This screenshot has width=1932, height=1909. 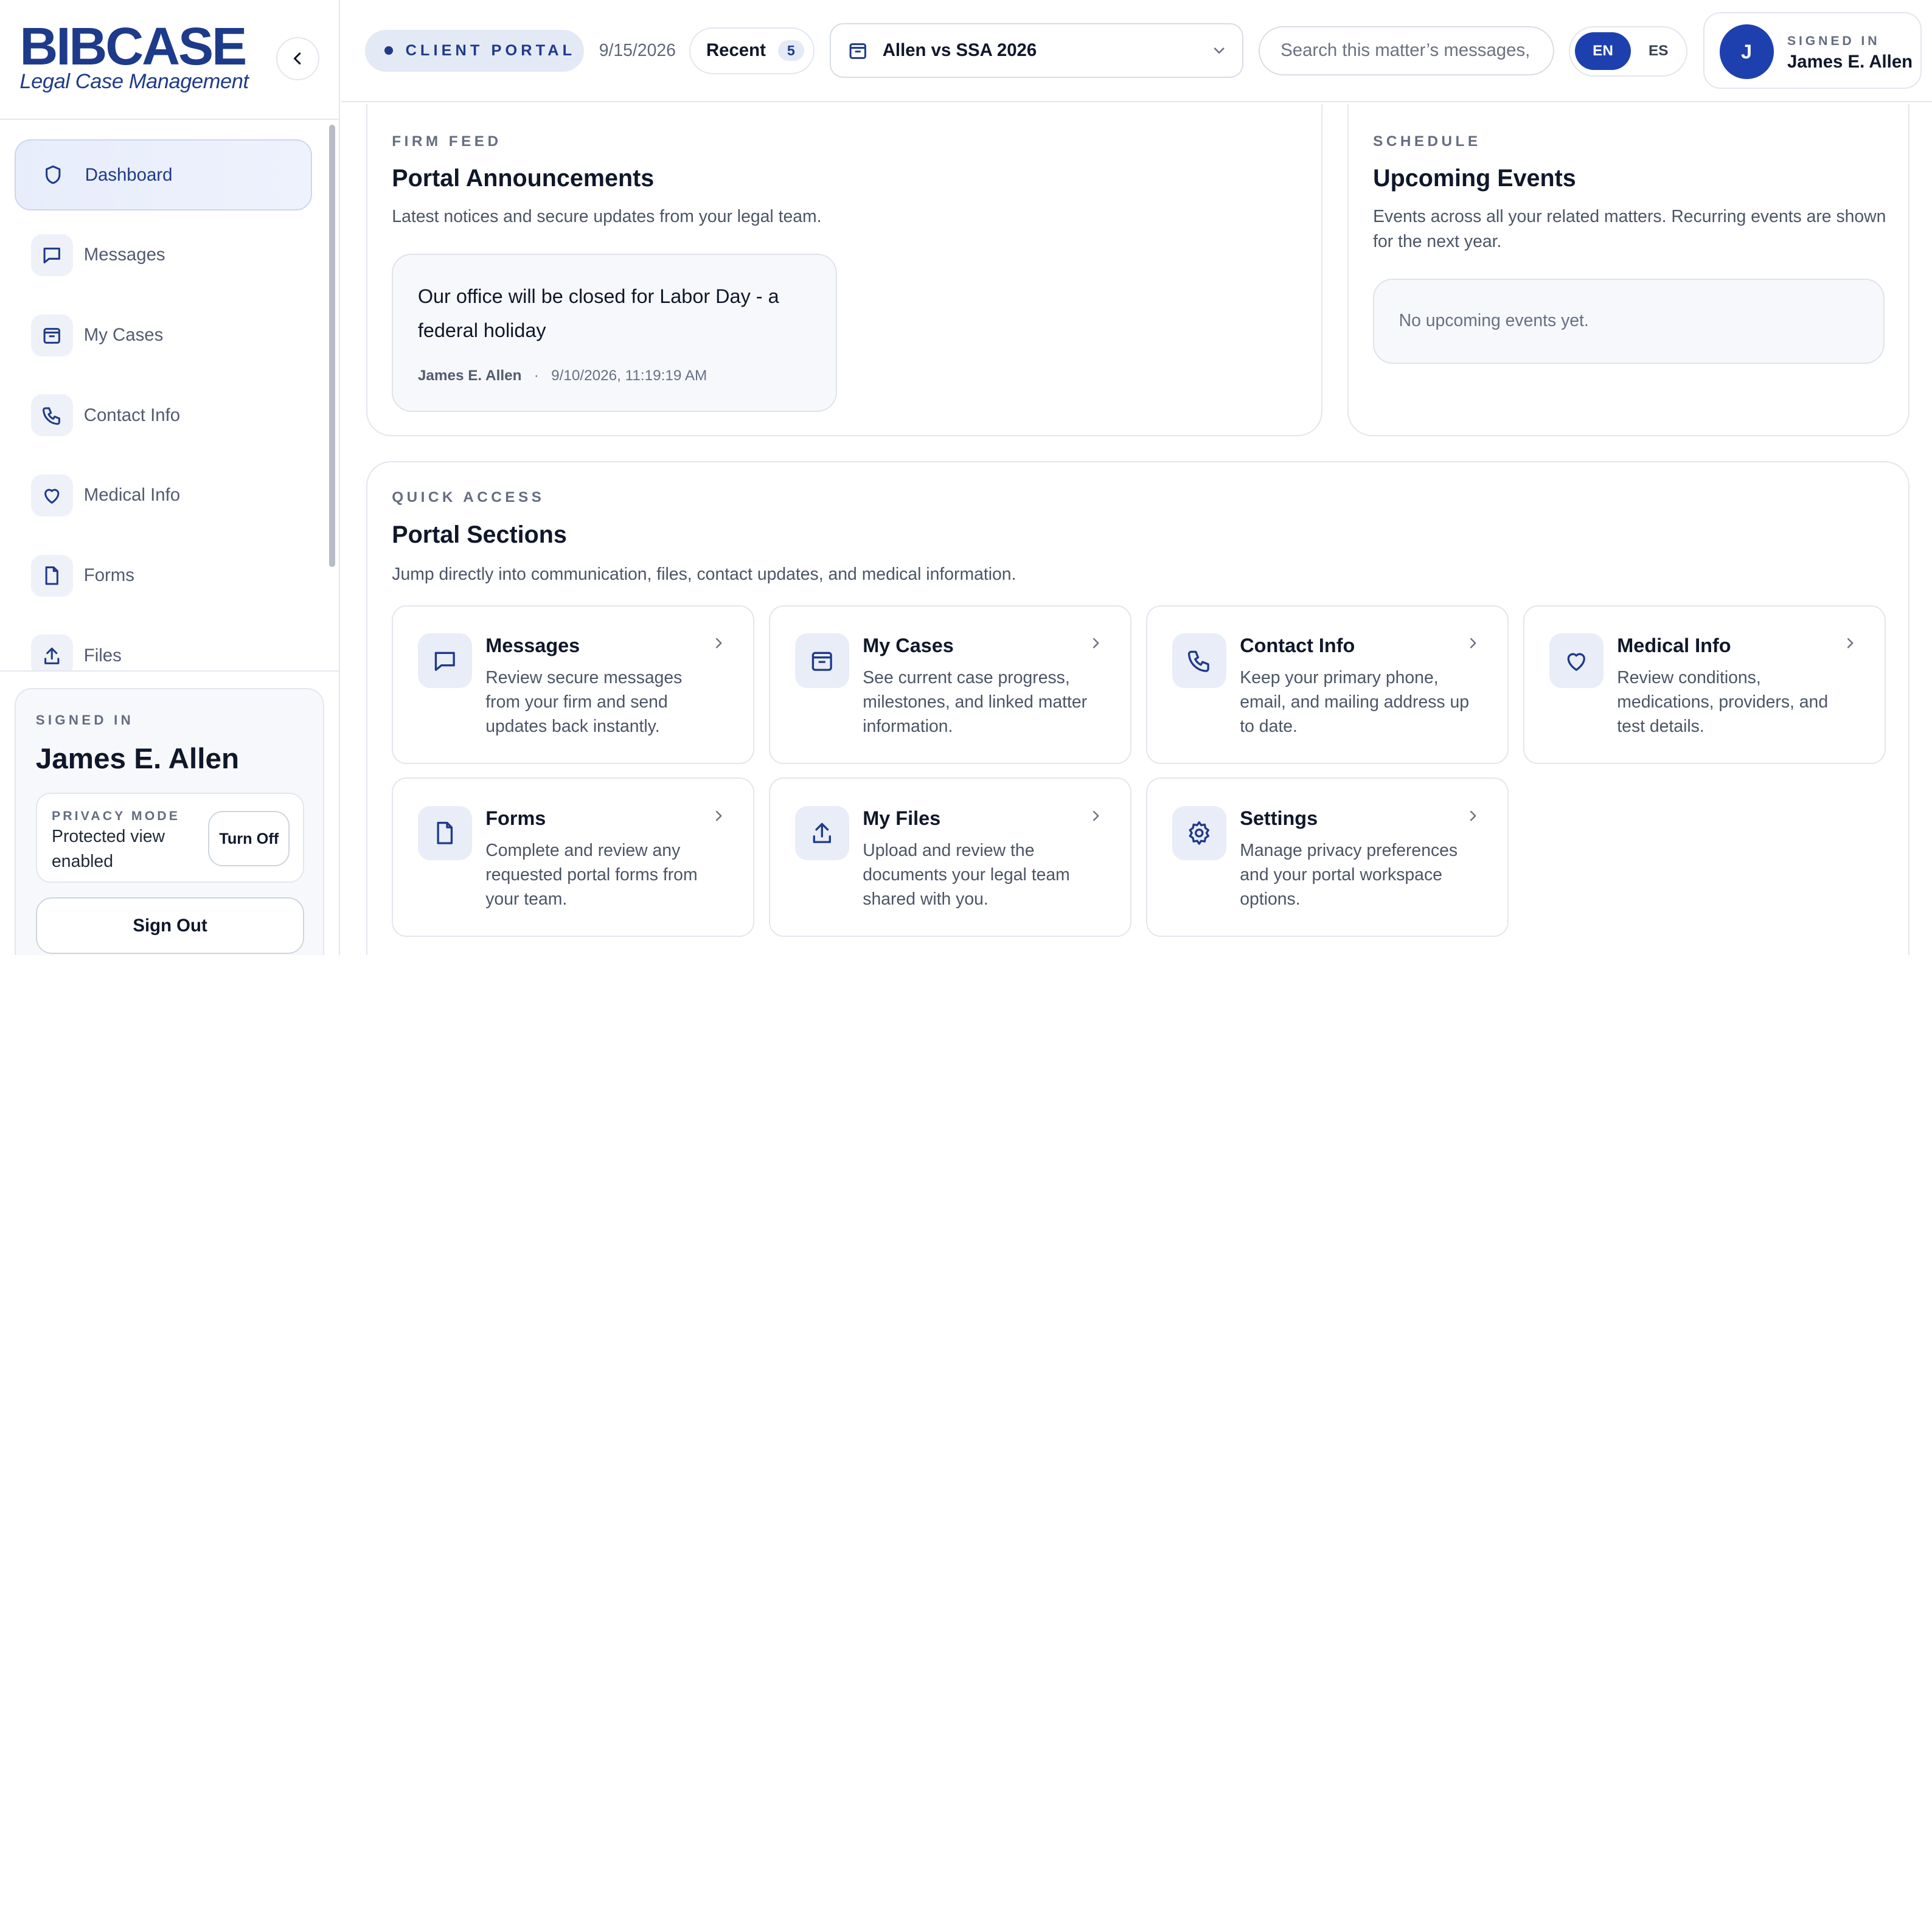 What do you see at coordinates (332, 346) in the screenshot?
I see `sidebar-scrollbar` at bounding box center [332, 346].